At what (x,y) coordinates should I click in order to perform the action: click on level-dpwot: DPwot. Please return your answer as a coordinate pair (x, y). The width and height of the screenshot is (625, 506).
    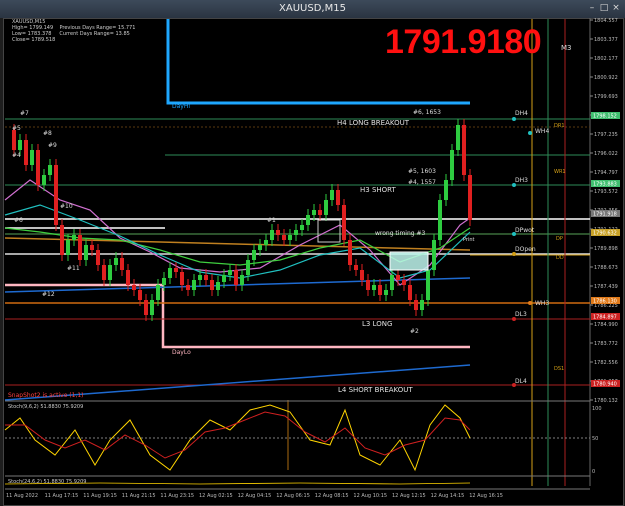
    Looking at the image, I should click on (525, 230).